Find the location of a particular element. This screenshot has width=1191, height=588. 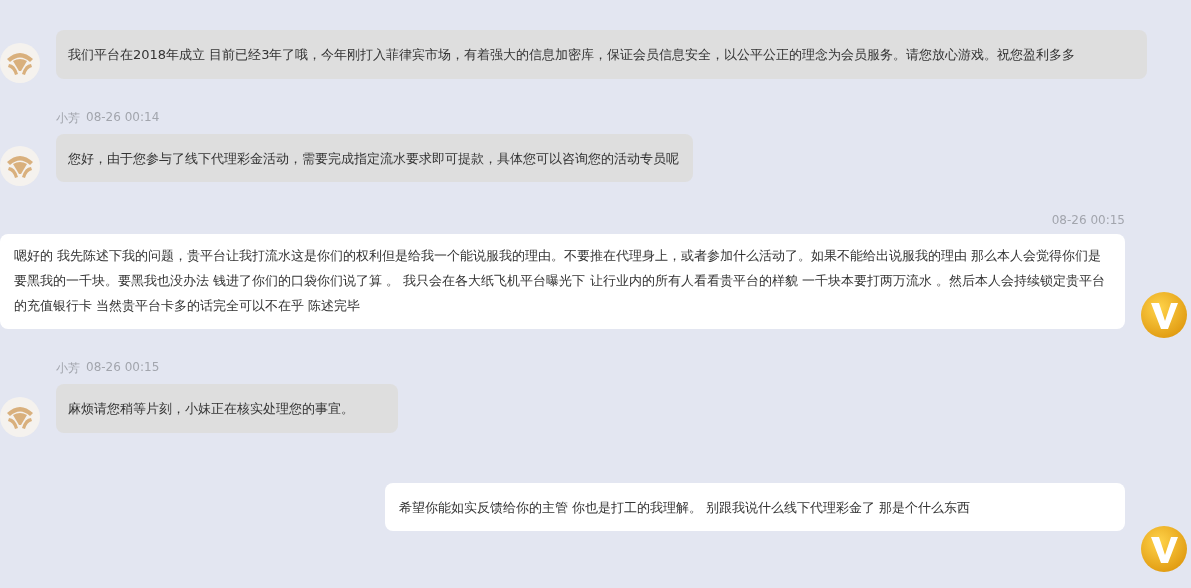

message-bubble: 麻烦请您稍等片刻，小妹正在核实处理您的事宜。 is located at coordinates (227, 408).